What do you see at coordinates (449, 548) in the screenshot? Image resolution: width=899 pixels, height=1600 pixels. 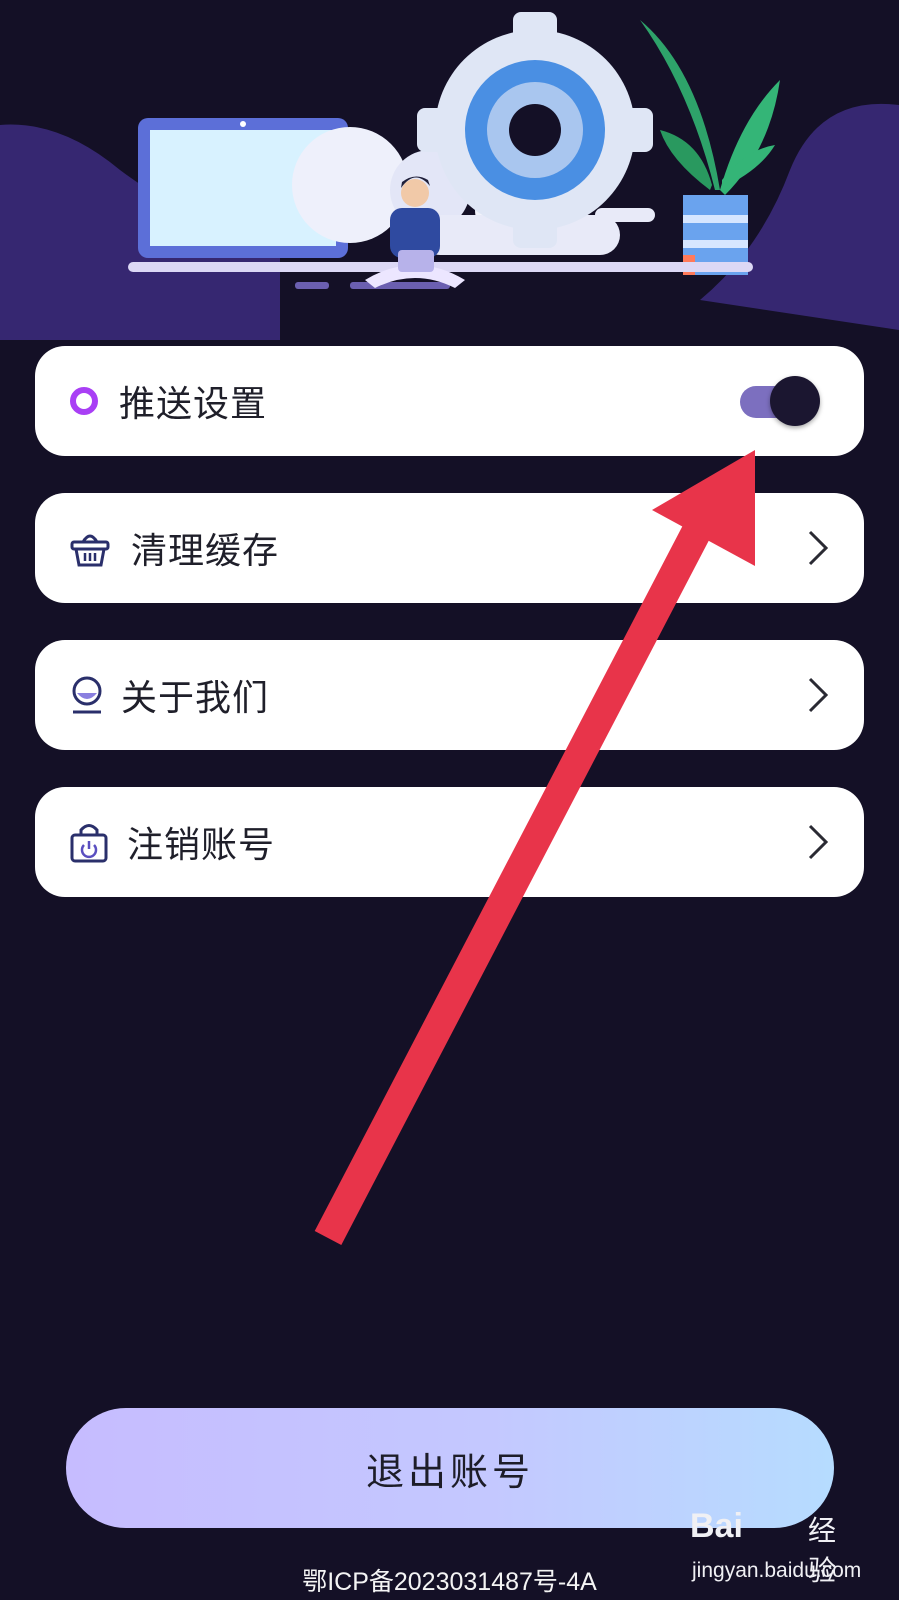 I see `settings-item-clear-cache: 清理缓存` at bounding box center [449, 548].